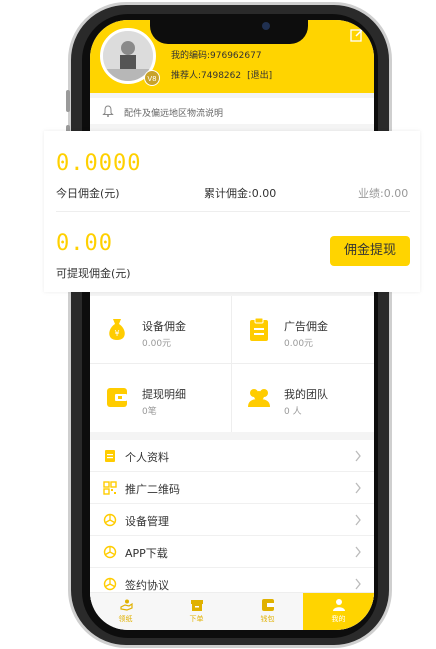  I want to click on today-commission-value: 0.0000, so click(99, 163).